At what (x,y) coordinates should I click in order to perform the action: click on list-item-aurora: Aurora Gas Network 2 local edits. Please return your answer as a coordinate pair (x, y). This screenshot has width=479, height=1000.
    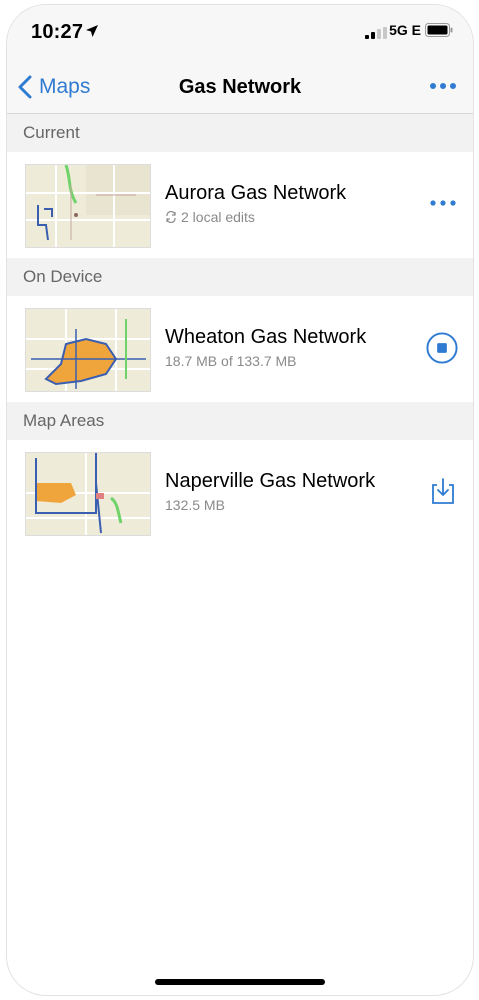
    Looking at the image, I should click on (240, 205).